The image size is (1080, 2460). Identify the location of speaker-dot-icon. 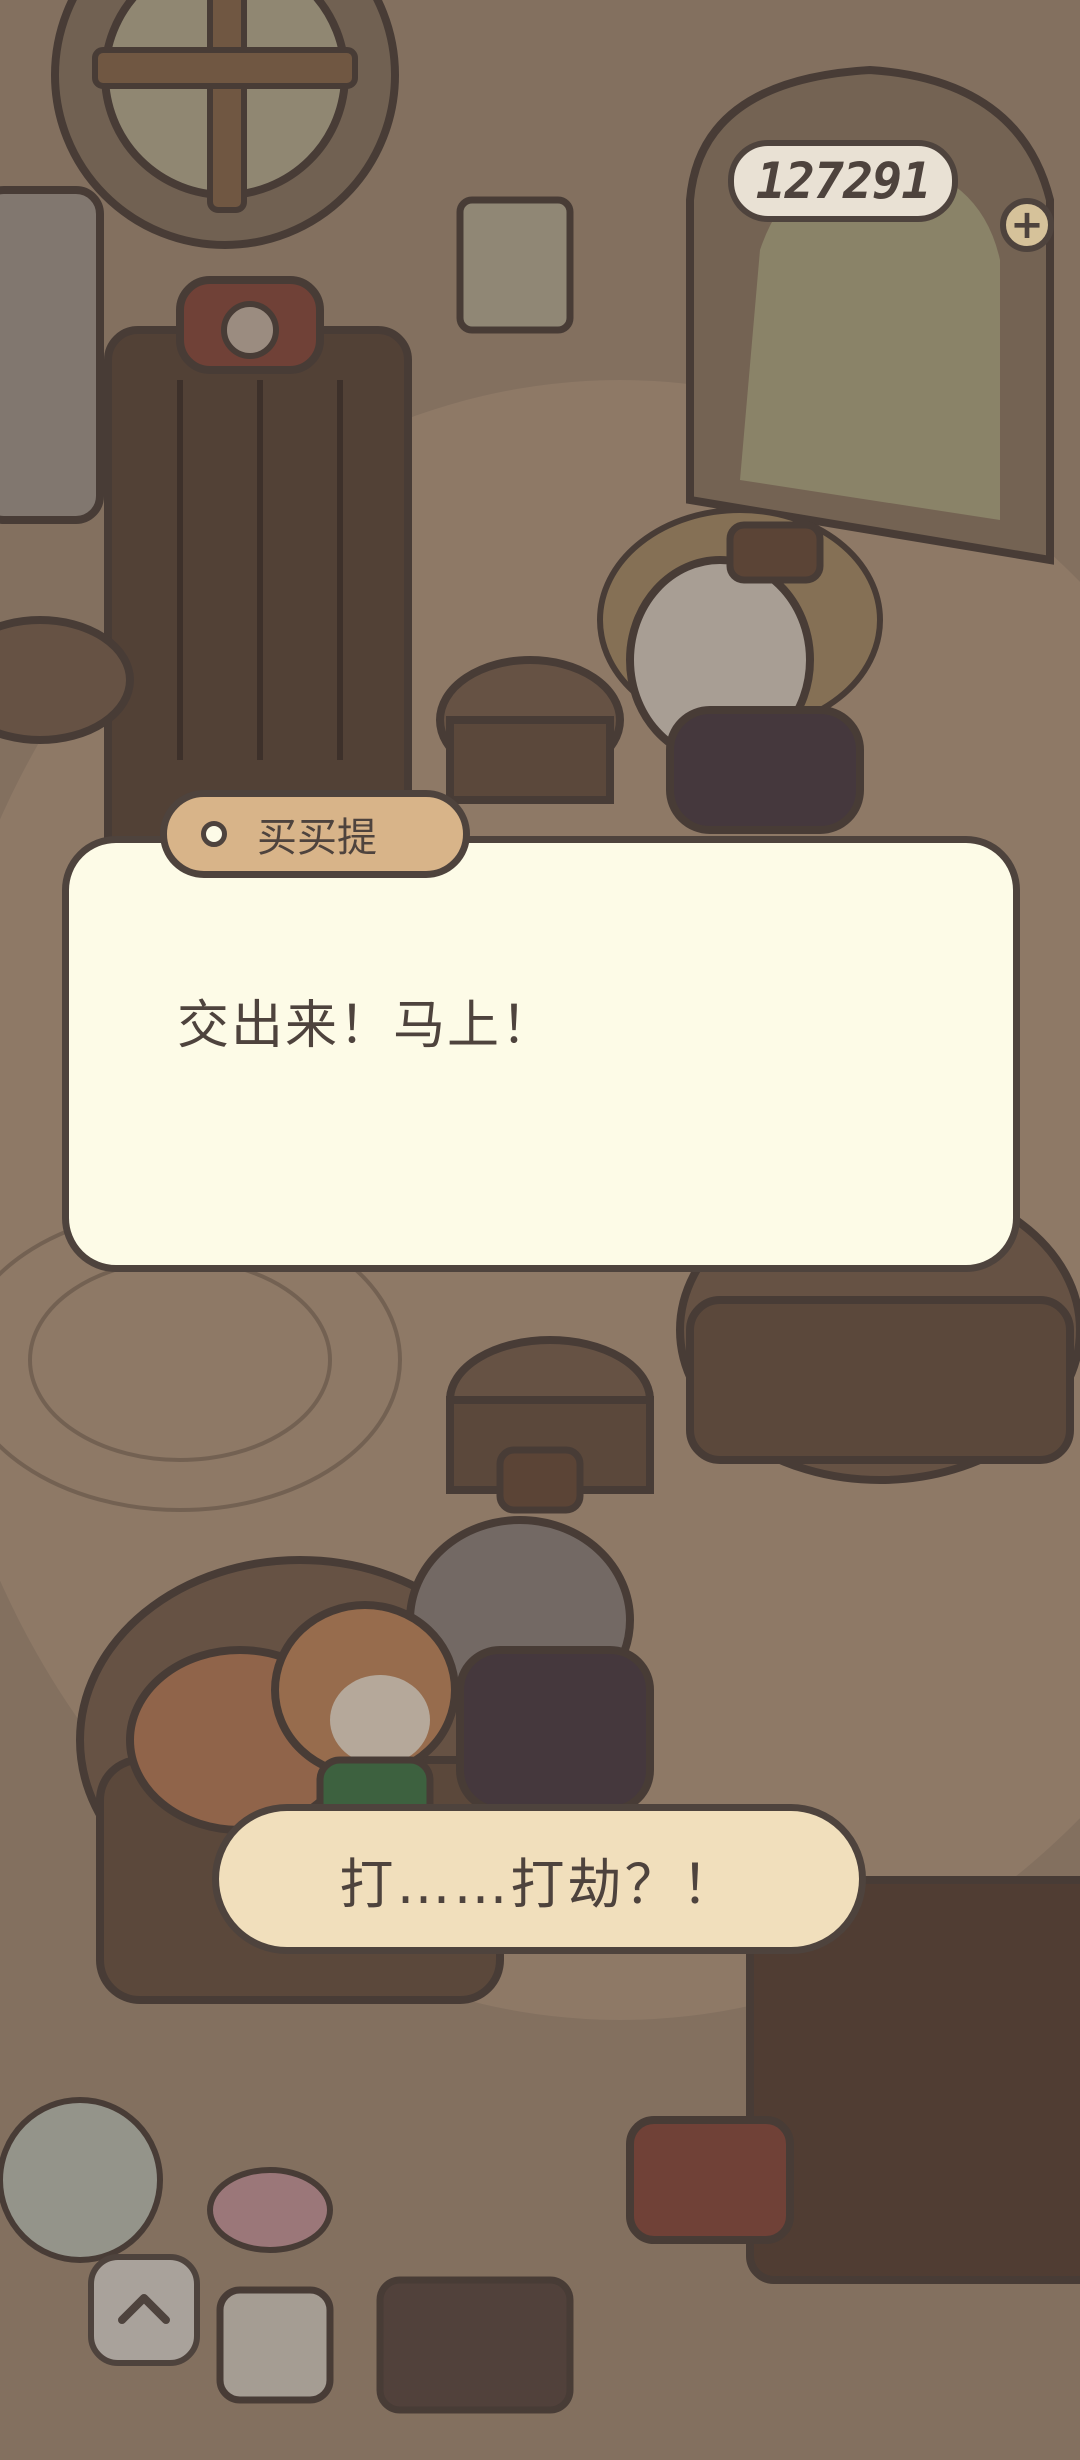
(214, 834).